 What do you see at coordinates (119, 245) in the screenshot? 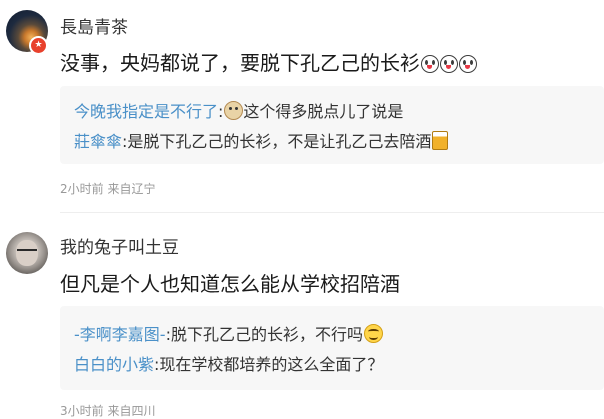
I see `comment-username: 我的兔子叫土豆` at bounding box center [119, 245].